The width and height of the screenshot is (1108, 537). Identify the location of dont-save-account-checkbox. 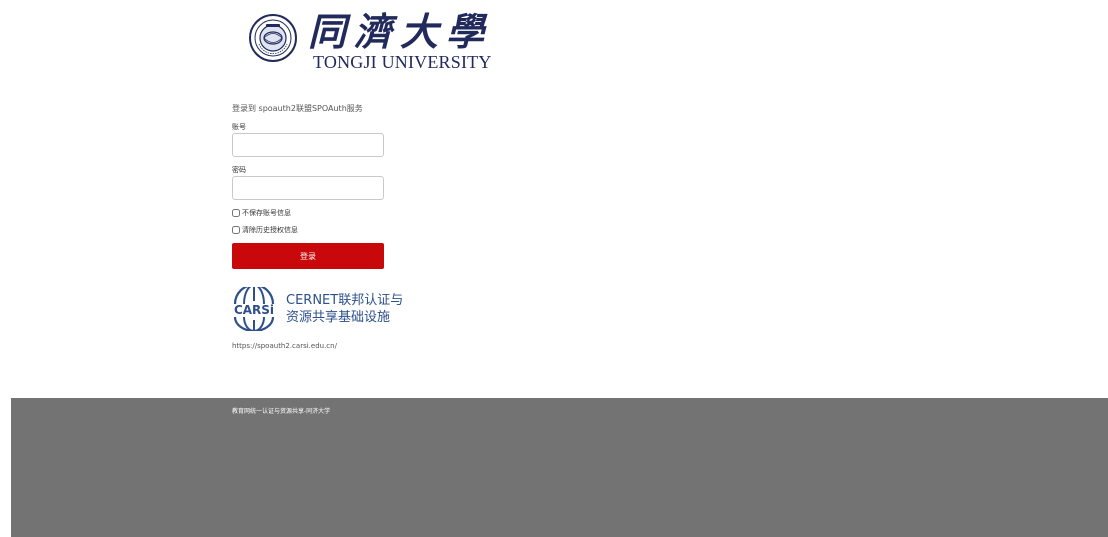
(236, 213).